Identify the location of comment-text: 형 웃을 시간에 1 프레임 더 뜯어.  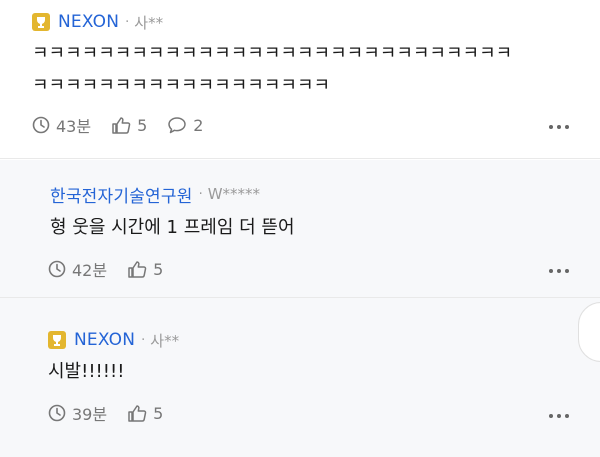
(172, 227).